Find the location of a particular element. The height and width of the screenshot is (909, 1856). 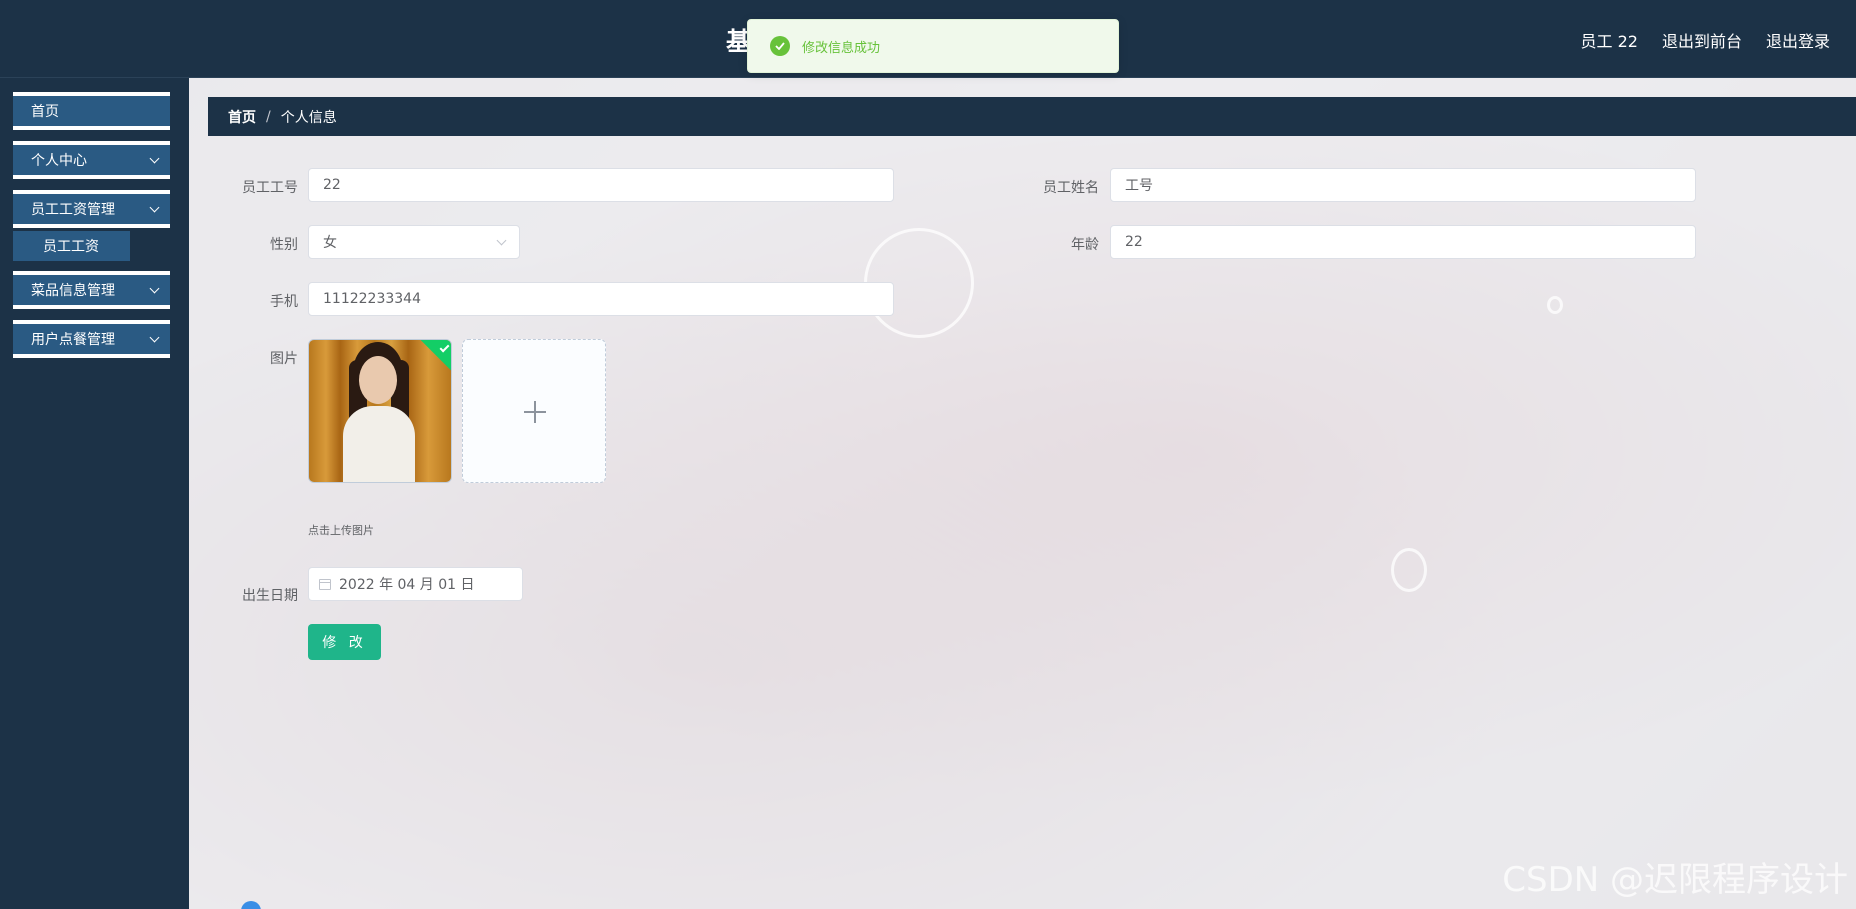

sidebar-subitem-label: 员工工资 is located at coordinates (71, 247).